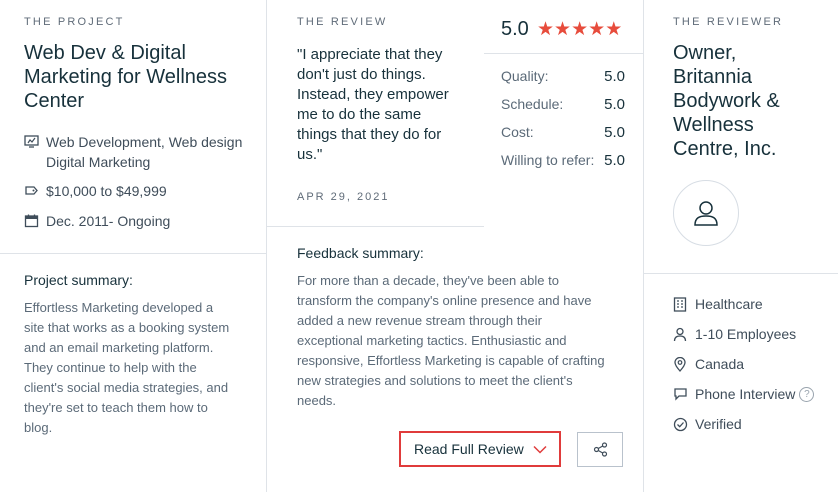 Image resolution: width=838 pixels, height=492 pixels. Describe the element at coordinates (74, 22) in the screenshot. I see `project-eyebrow: THE PROJECT` at that location.